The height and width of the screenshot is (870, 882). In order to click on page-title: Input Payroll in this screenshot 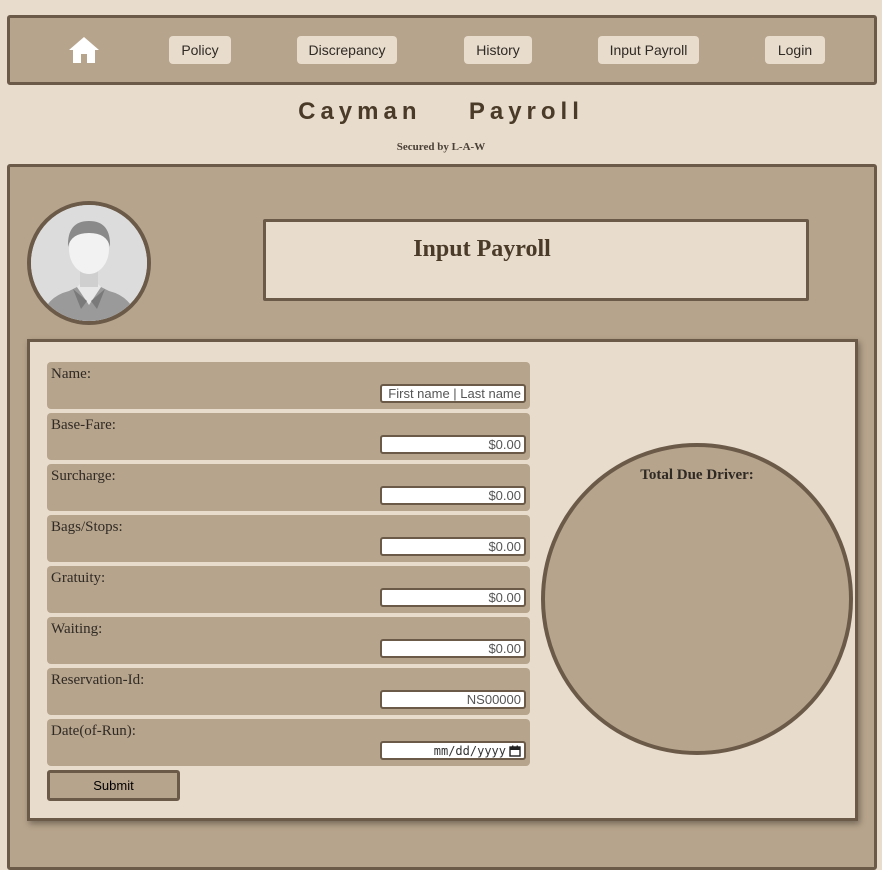, I will do `click(482, 249)`.